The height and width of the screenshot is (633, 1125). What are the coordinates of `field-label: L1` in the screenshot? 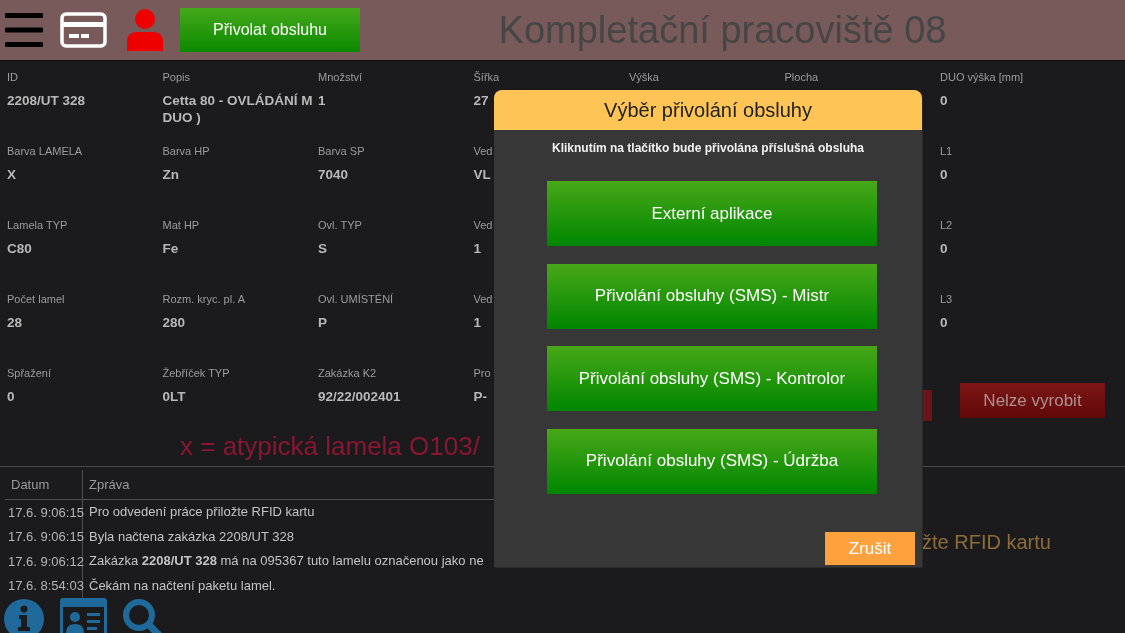 It's located at (946, 151).